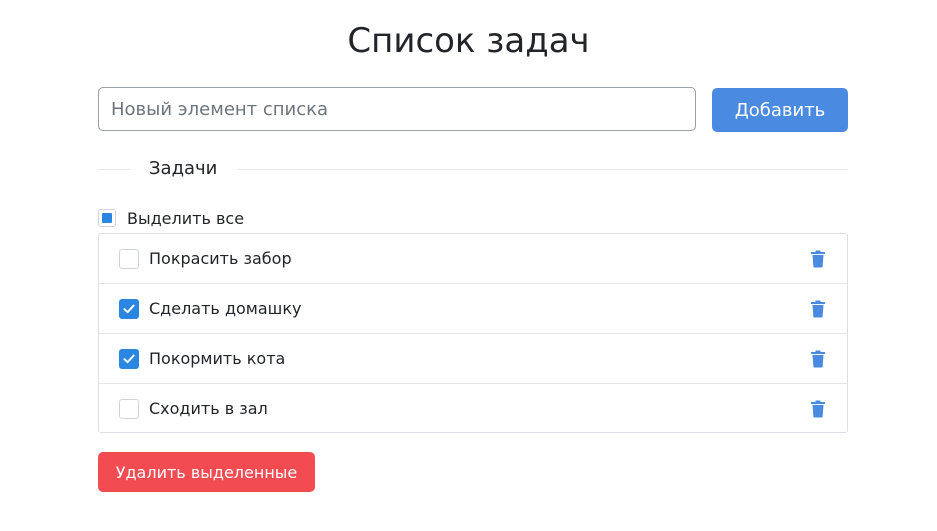 The height and width of the screenshot is (531, 937). I want to click on add-button: Добавить, so click(780, 110).